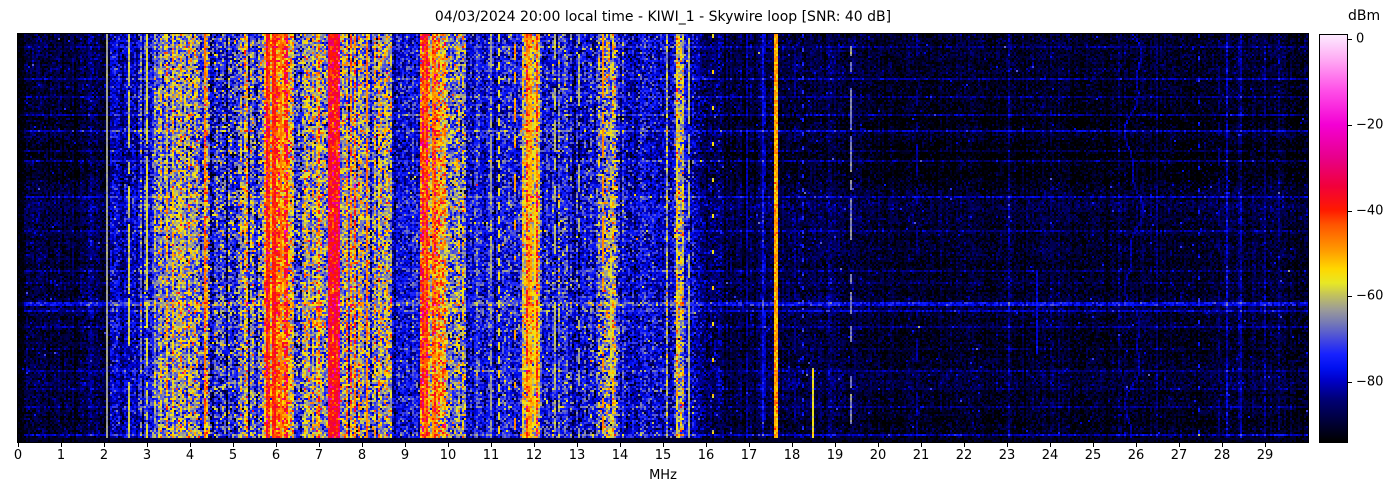  Describe the element at coordinates (1370, 125) in the screenshot. I see `colorbar-tick-label: −20` at that location.